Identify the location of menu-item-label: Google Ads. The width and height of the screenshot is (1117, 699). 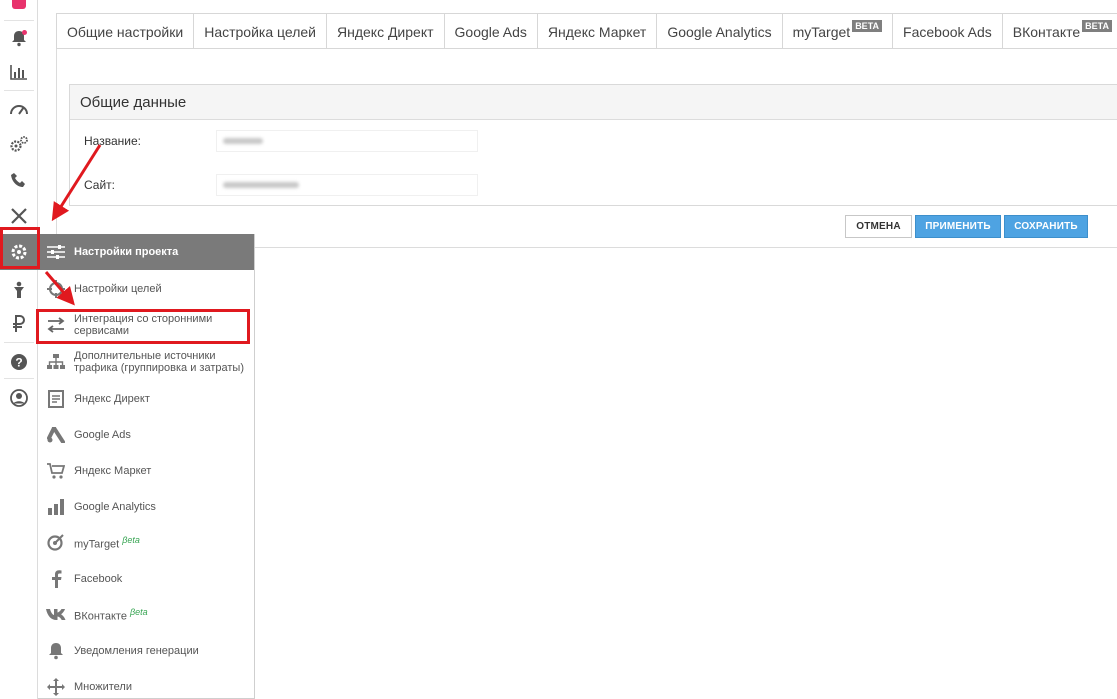
(164, 435).